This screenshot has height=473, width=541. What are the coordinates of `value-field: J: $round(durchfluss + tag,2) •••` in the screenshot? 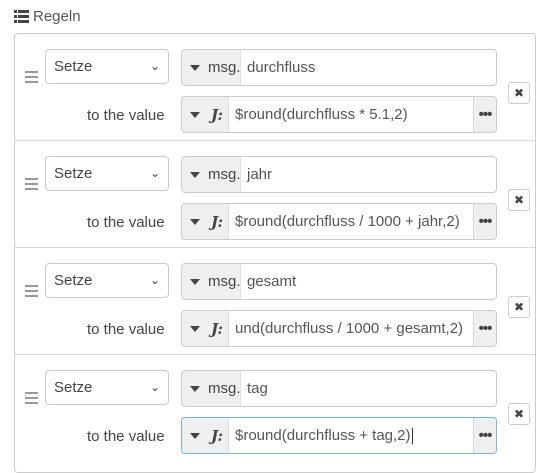 It's located at (339, 435).